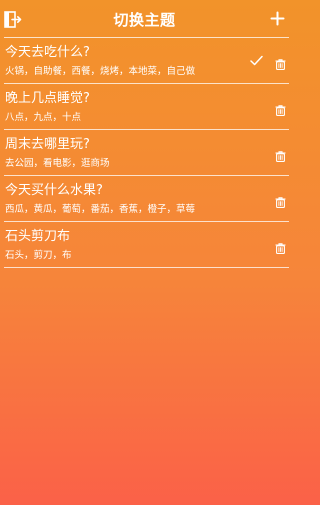 The image size is (320, 505). Describe the element at coordinates (144, 60) in the screenshot. I see `theme-row: 今天去吃什么? 火锅，自助餐，西餐，烧烤，本地菜，自己做` at that location.